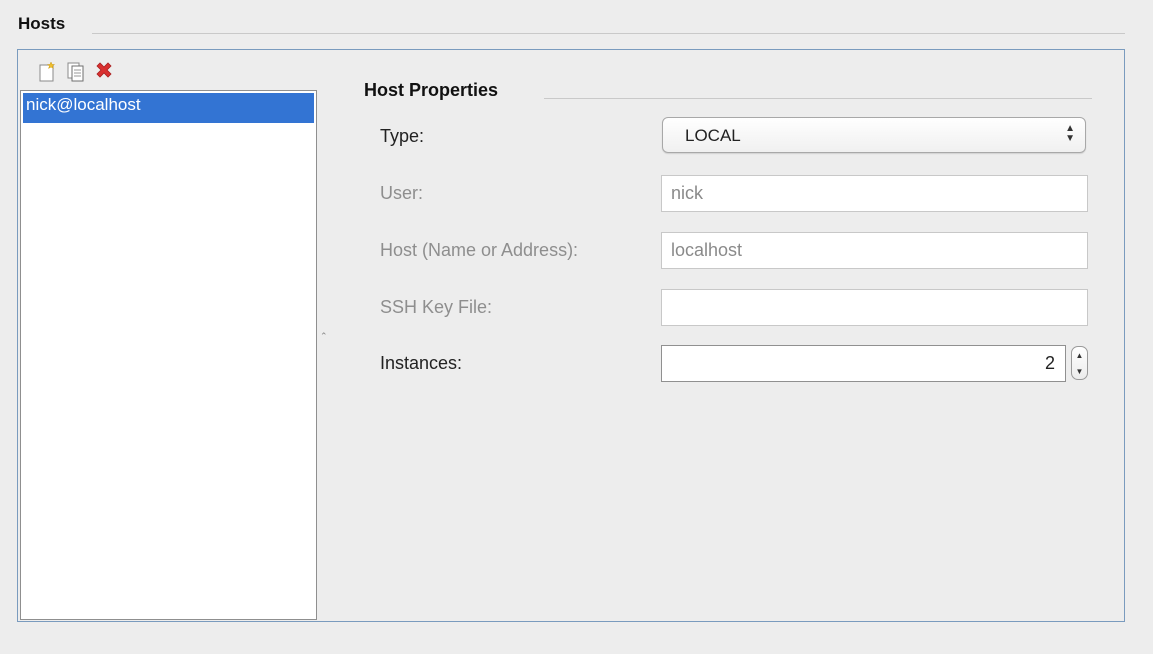  Describe the element at coordinates (874, 135) in the screenshot. I see `type-select: LOCAL ▲ ▼` at that location.